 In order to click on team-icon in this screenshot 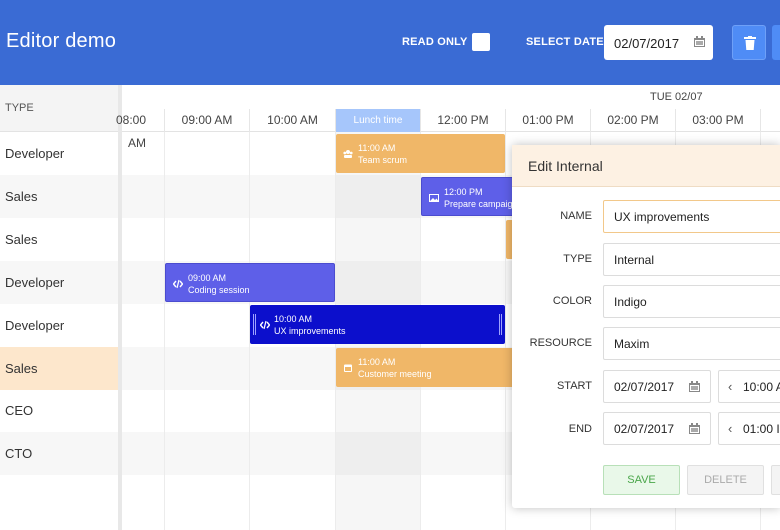, I will do `click(348, 154)`.